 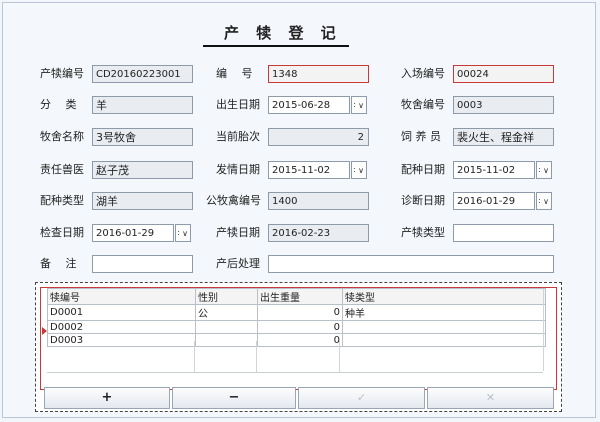 I want to click on estrus-date-field: 2015-11-02, so click(x=309, y=170).